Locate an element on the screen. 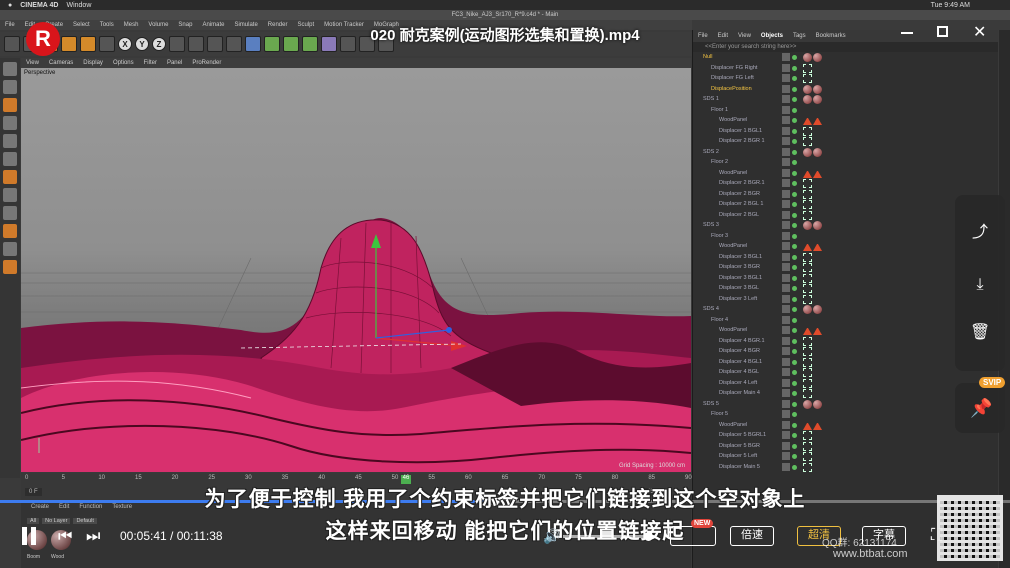 Image resolution: width=1010 pixels, height=568 pixels. object-row: Displacer 4 BGL1 is located at coordinates (845, 362).